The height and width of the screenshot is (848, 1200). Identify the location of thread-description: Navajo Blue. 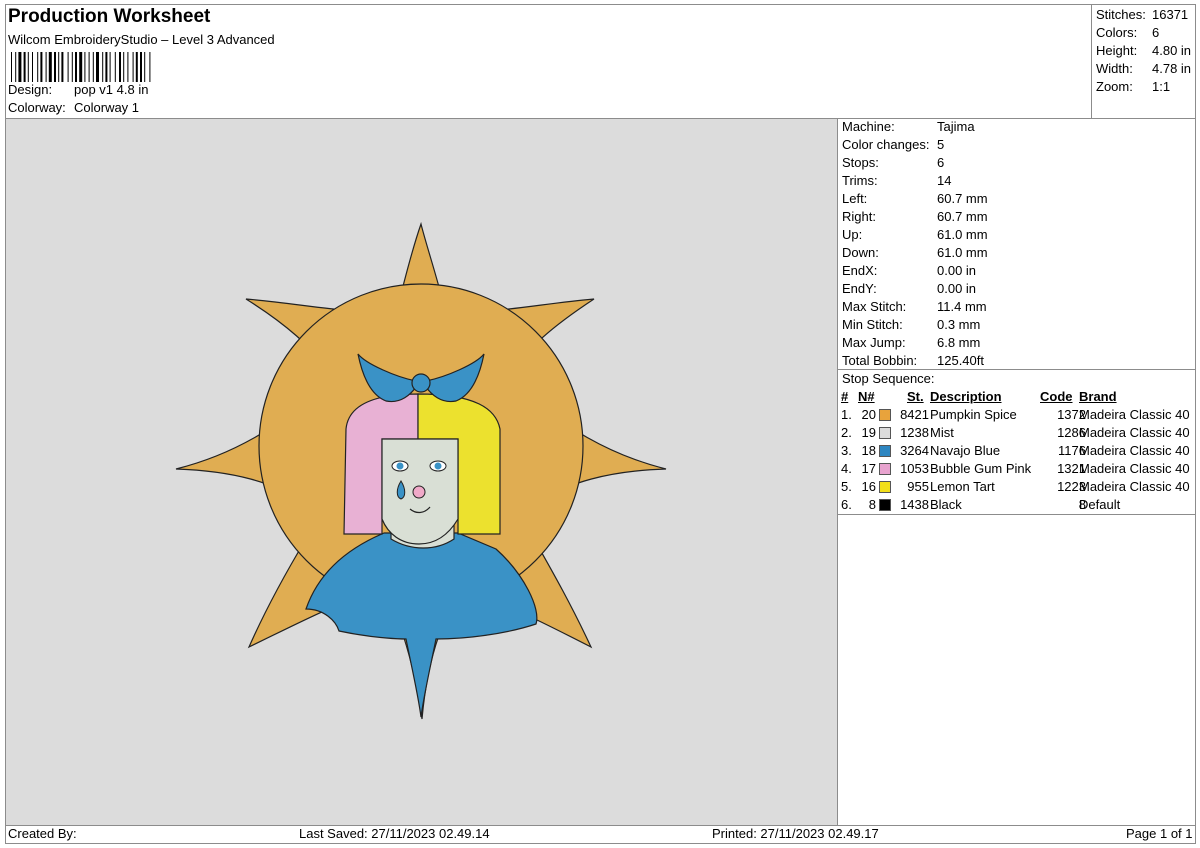
(965, 450).